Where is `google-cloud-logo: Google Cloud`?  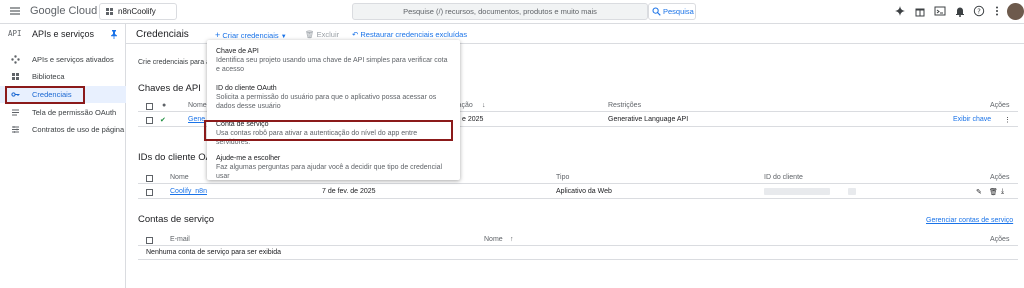
google-cloud-logo: Google Cloud is located at coordinates (63, 11).